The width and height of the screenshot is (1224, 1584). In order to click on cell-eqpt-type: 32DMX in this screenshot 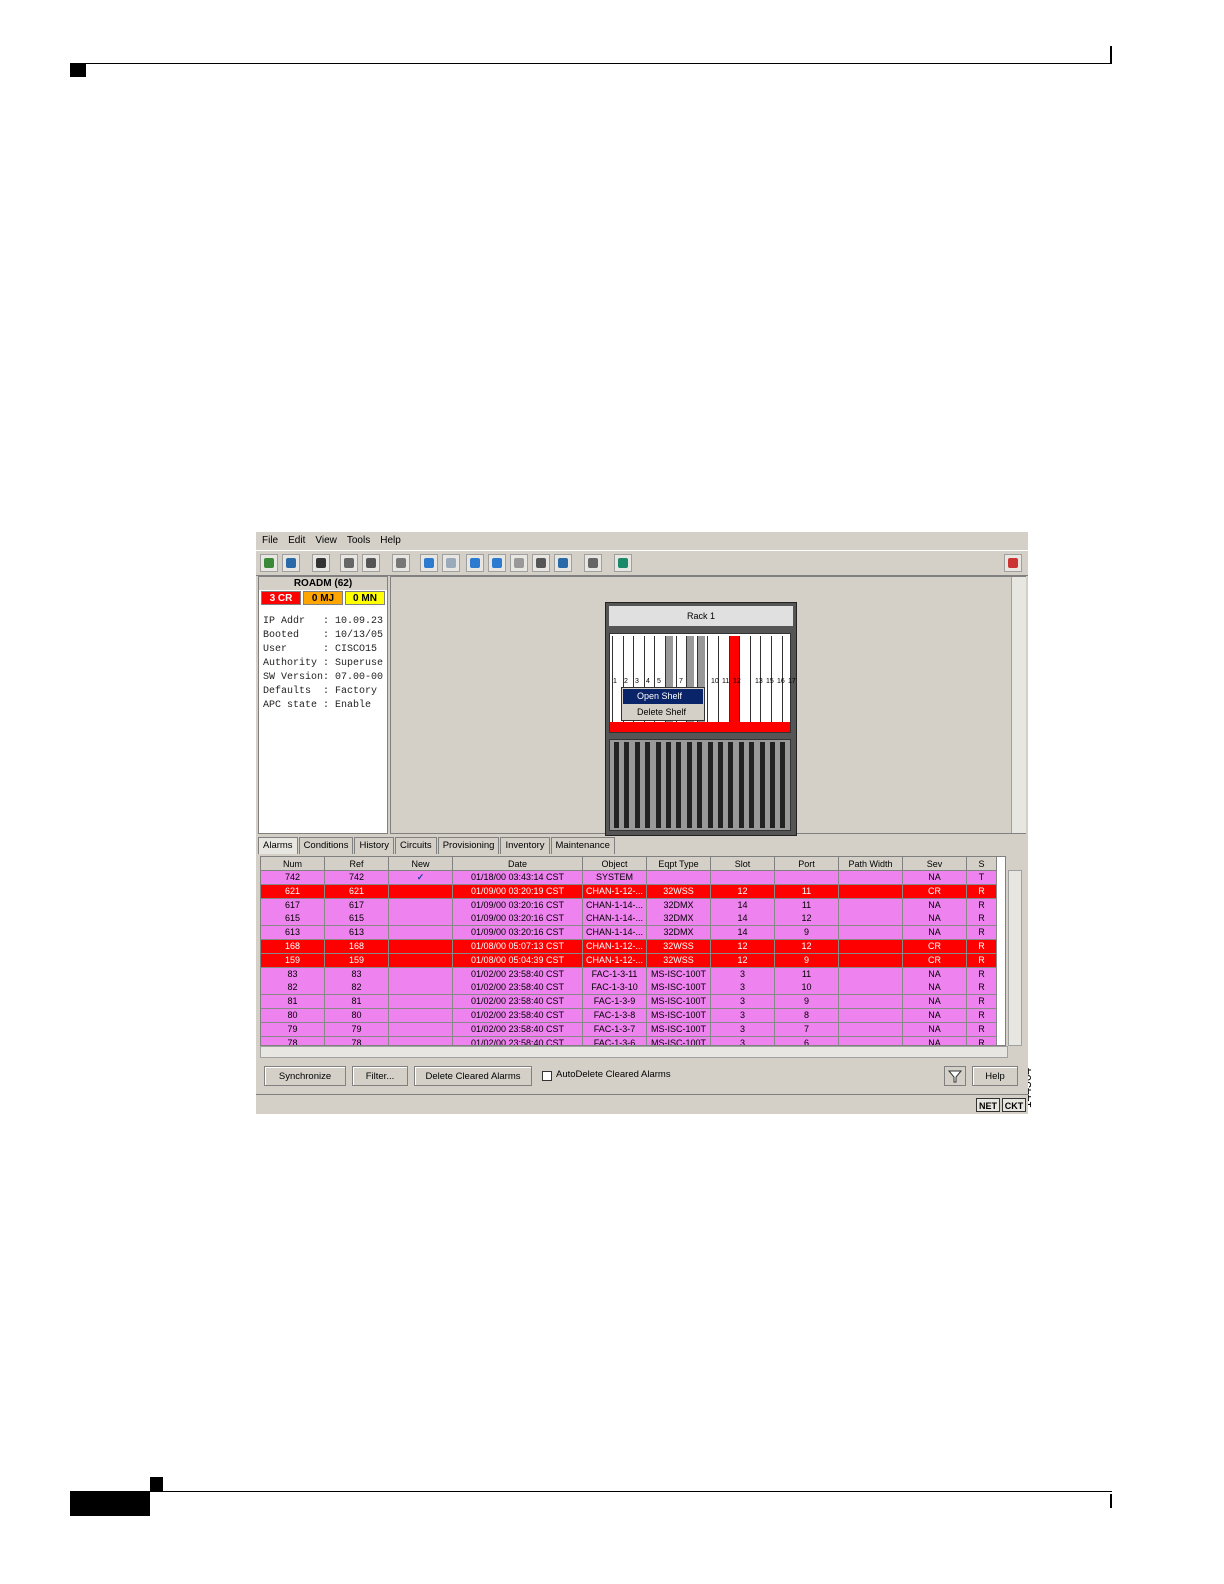, I will do `click(679, 933)`.